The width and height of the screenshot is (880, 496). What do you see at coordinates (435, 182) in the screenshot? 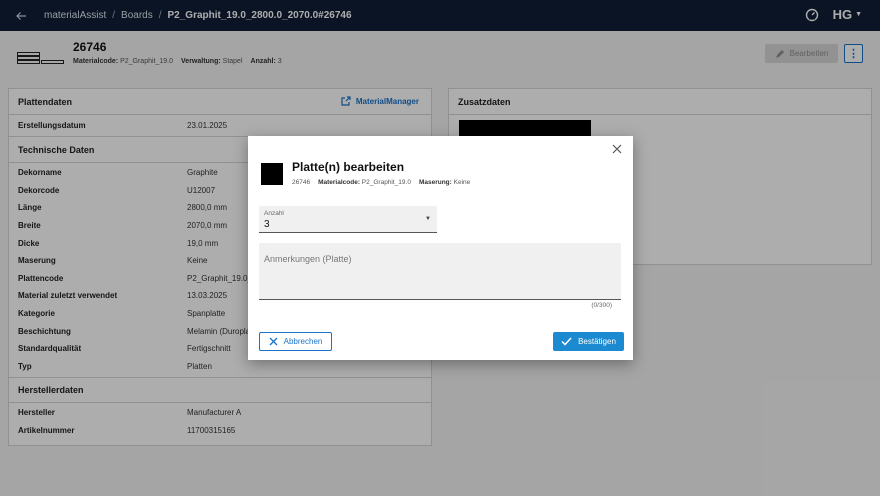
I see `maserung-label: Maserung:` at bounding box center [435, 182].